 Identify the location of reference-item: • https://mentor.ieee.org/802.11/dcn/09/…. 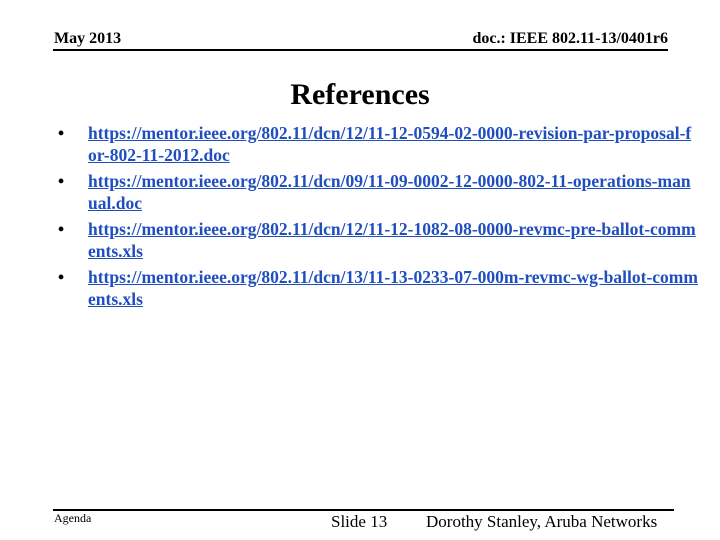
(378, 192).